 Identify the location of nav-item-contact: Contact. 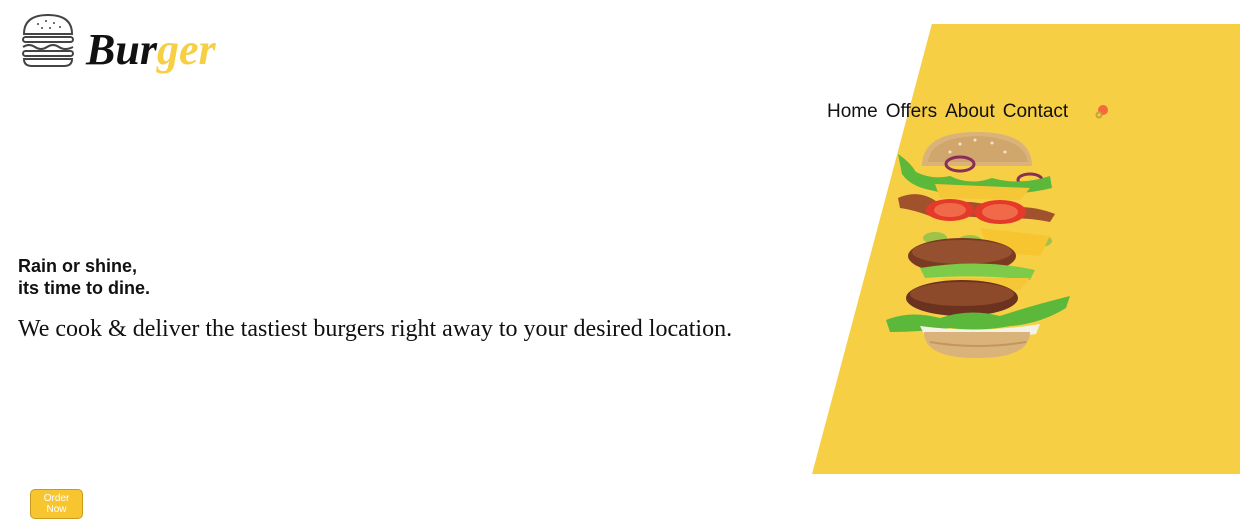
(1035, 112).